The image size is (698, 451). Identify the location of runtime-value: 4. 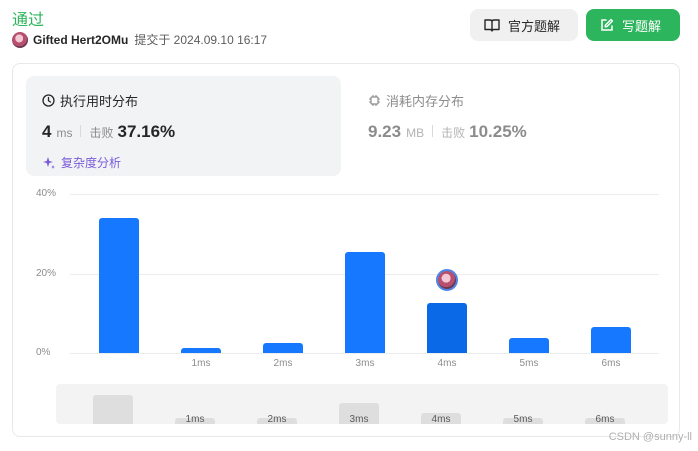
(47, 131).